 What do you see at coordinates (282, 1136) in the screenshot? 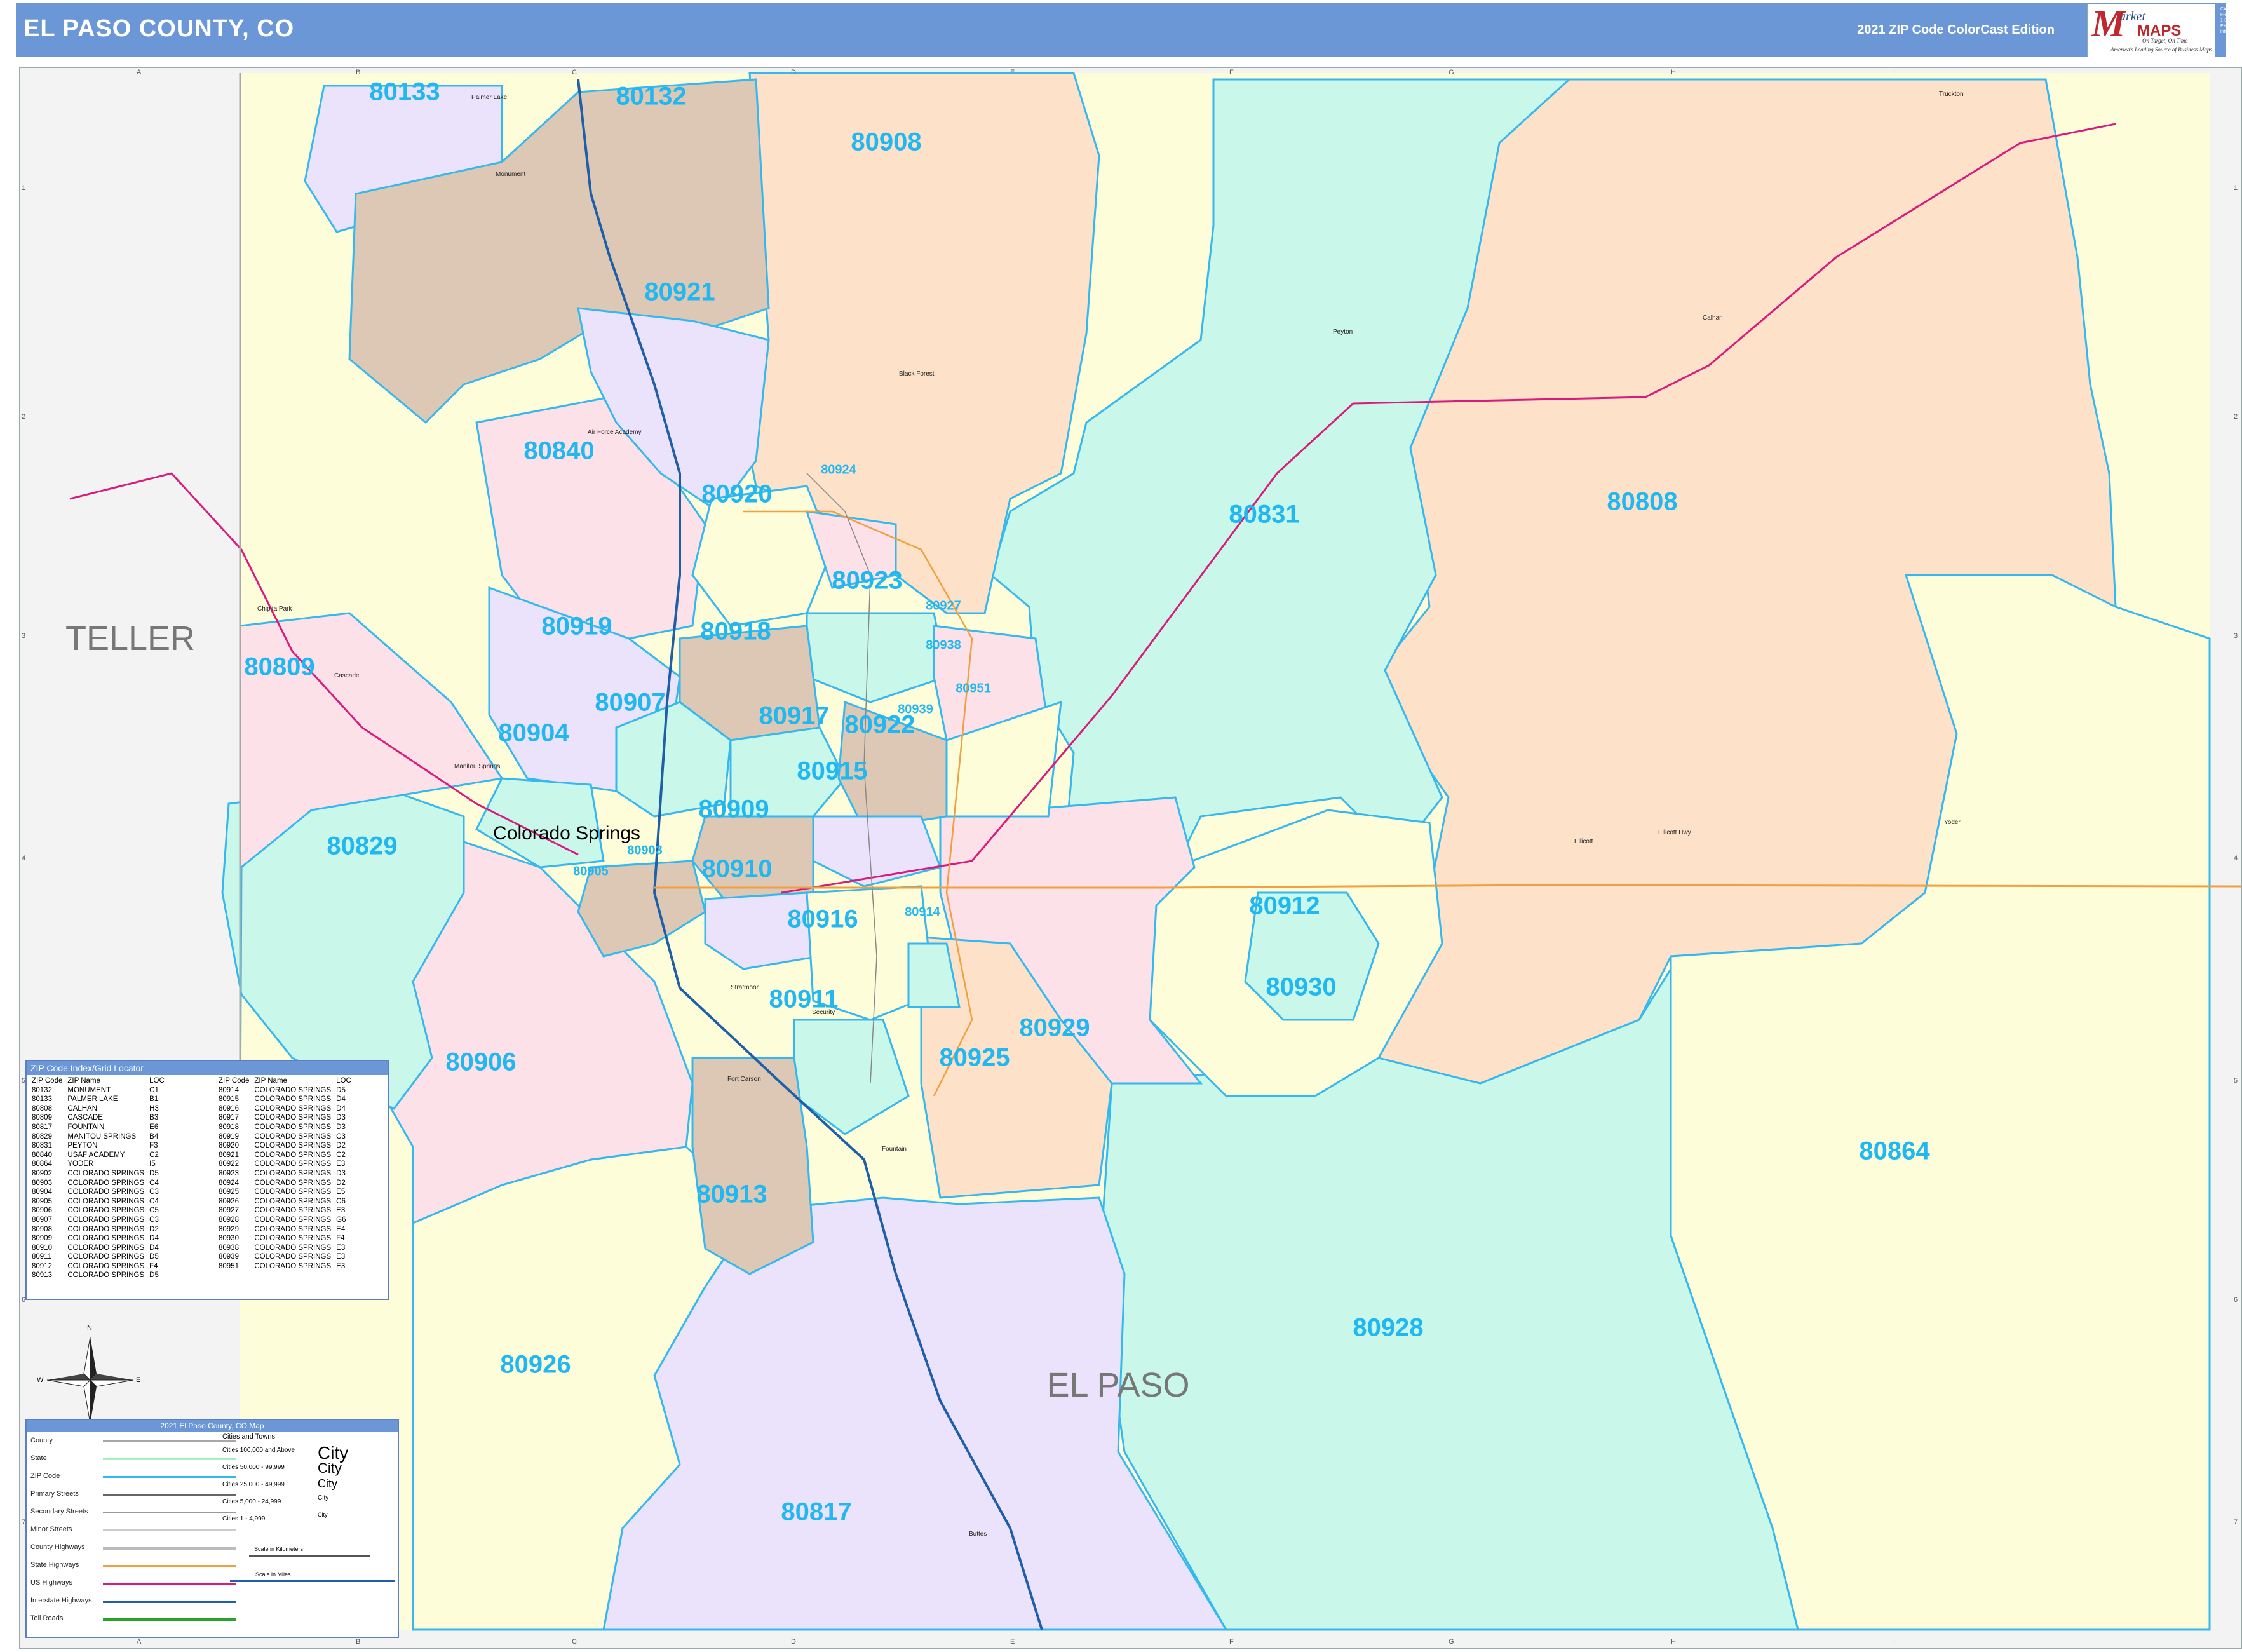
I see `zip-index-row: 80919 COLORADO SPRINGS C3` at bounding box center [282, 1136].